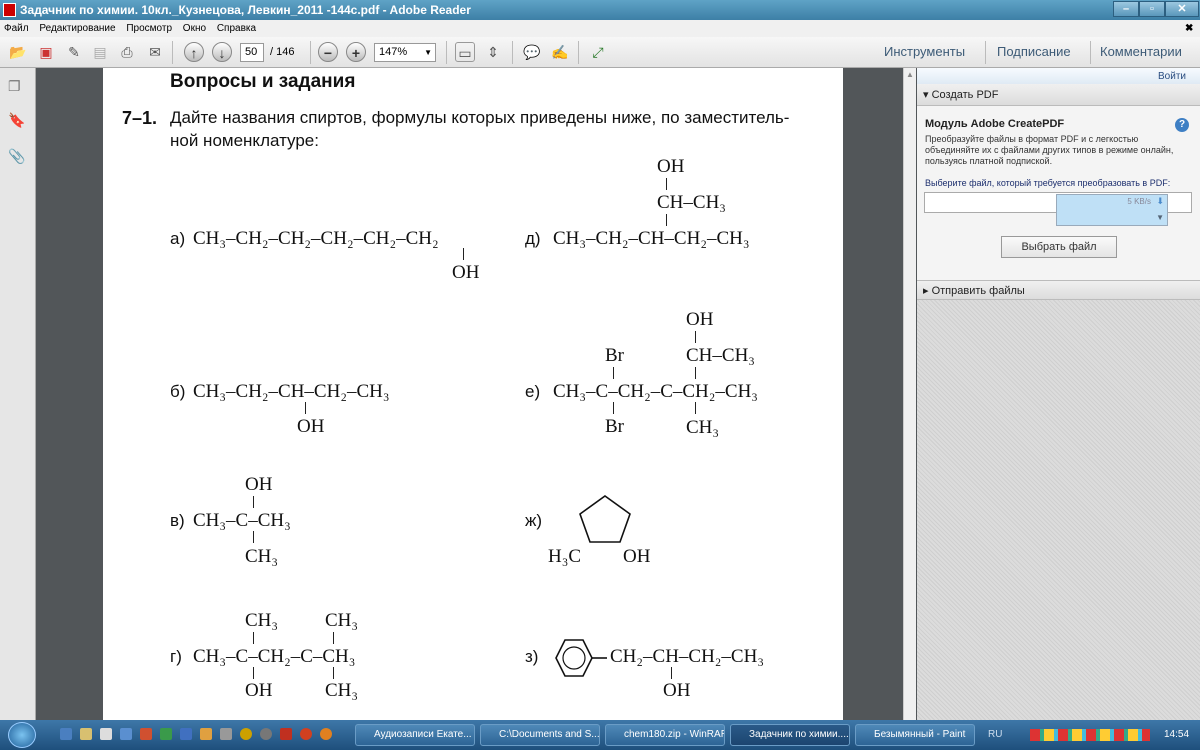 The image size is (1200, 750). What do you see at coordinates (605, 519) in the screenshot?
I see `cyclopentane-ring` at bounding box center [605, 519].